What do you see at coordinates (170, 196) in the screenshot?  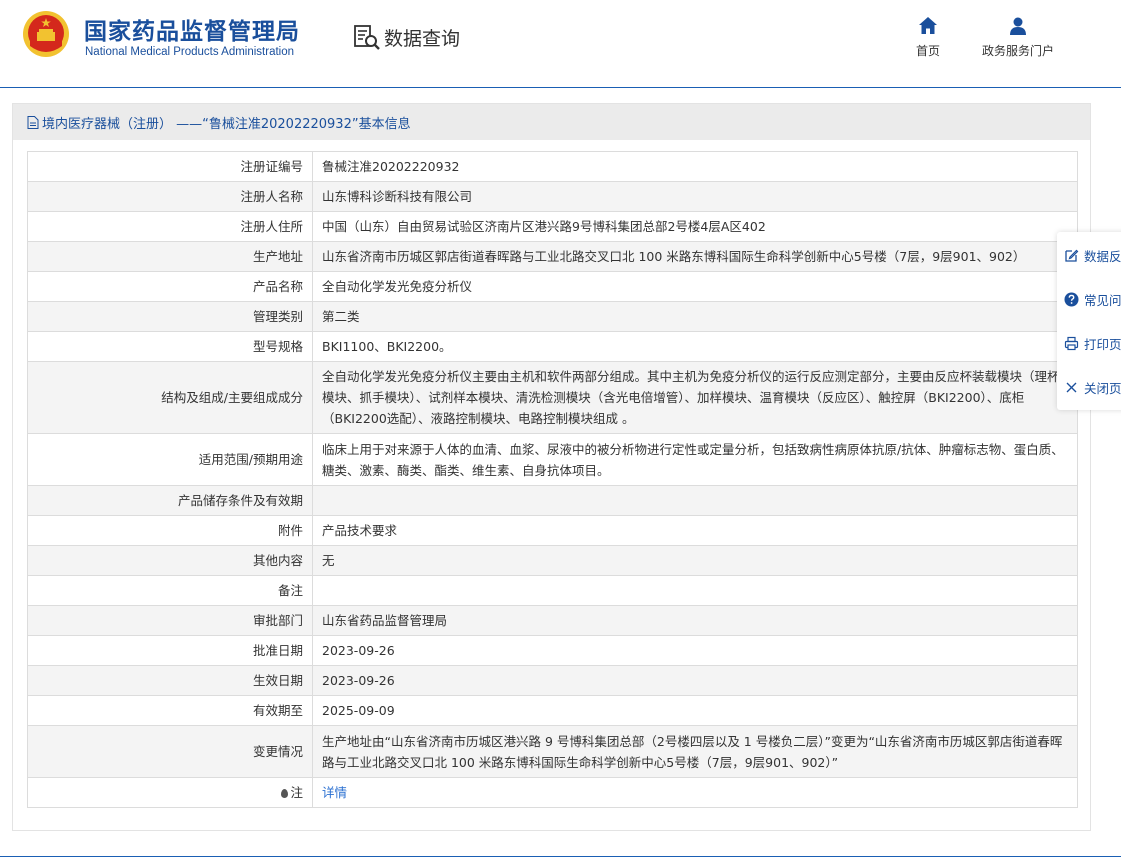 I see `row-label: 注册人名称` at bounding box center [170, 196].